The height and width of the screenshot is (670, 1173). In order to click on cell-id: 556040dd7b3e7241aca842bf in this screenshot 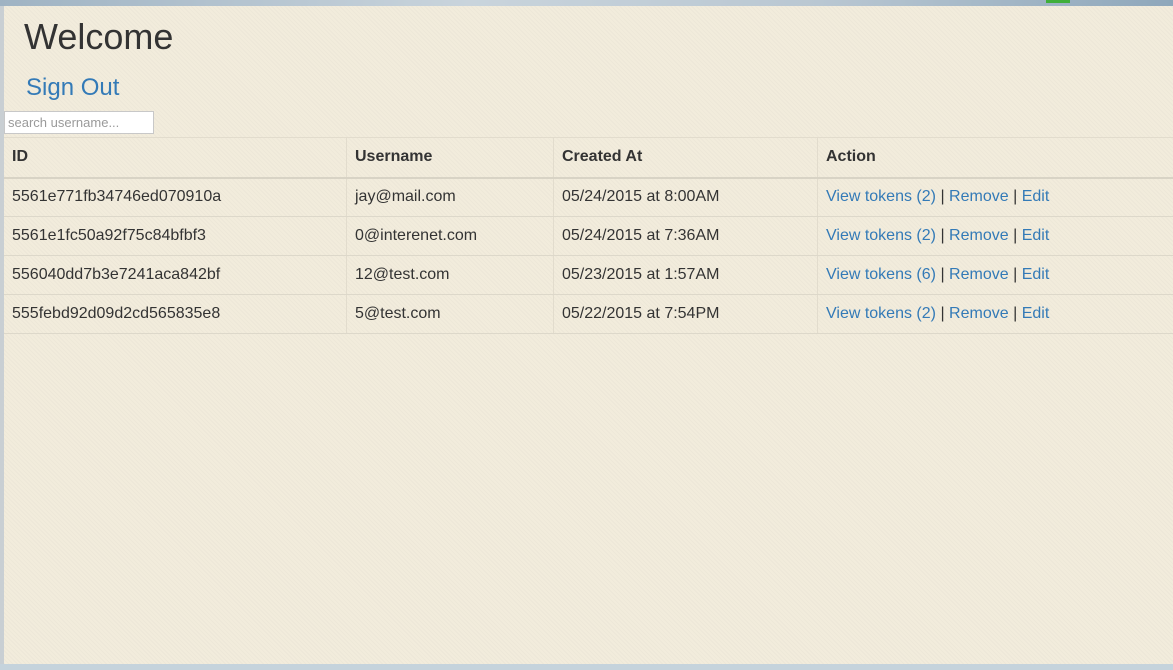, I will do `click(175, 275)`.